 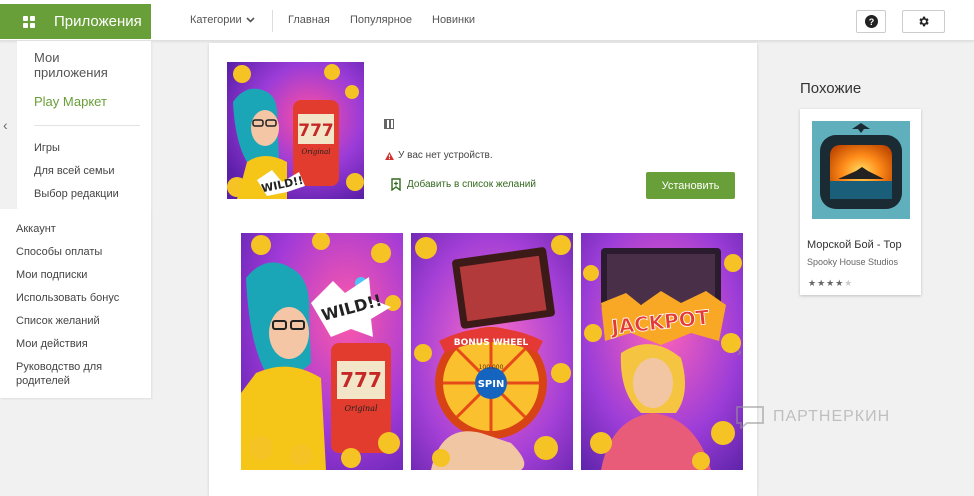 What do you see at coordinates (309, 20) in the screenshot?
I see `nav-home: Главная` at bounding box center [309, 20].